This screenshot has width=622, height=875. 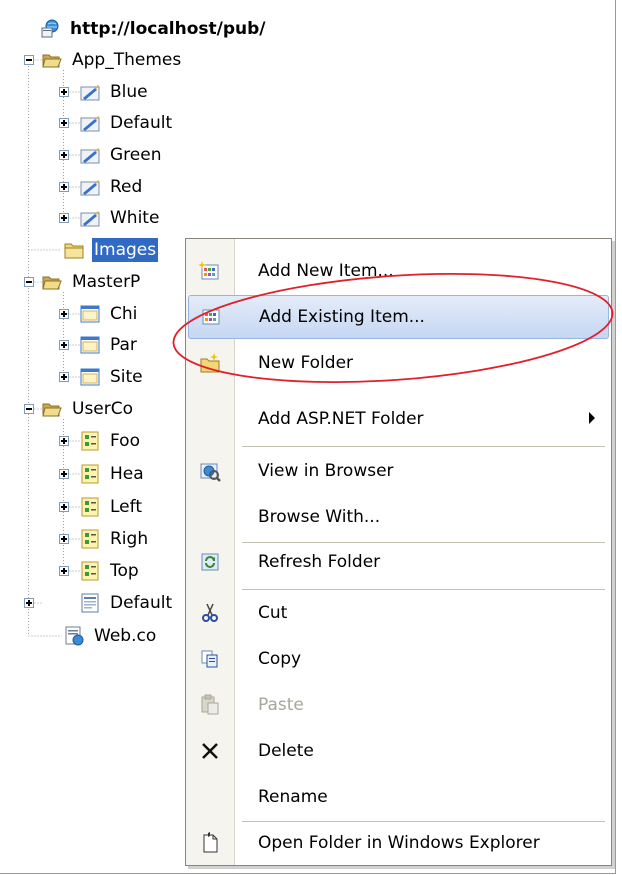 I want to click on menu-item-label: Cut, so click(x=273, y=613).